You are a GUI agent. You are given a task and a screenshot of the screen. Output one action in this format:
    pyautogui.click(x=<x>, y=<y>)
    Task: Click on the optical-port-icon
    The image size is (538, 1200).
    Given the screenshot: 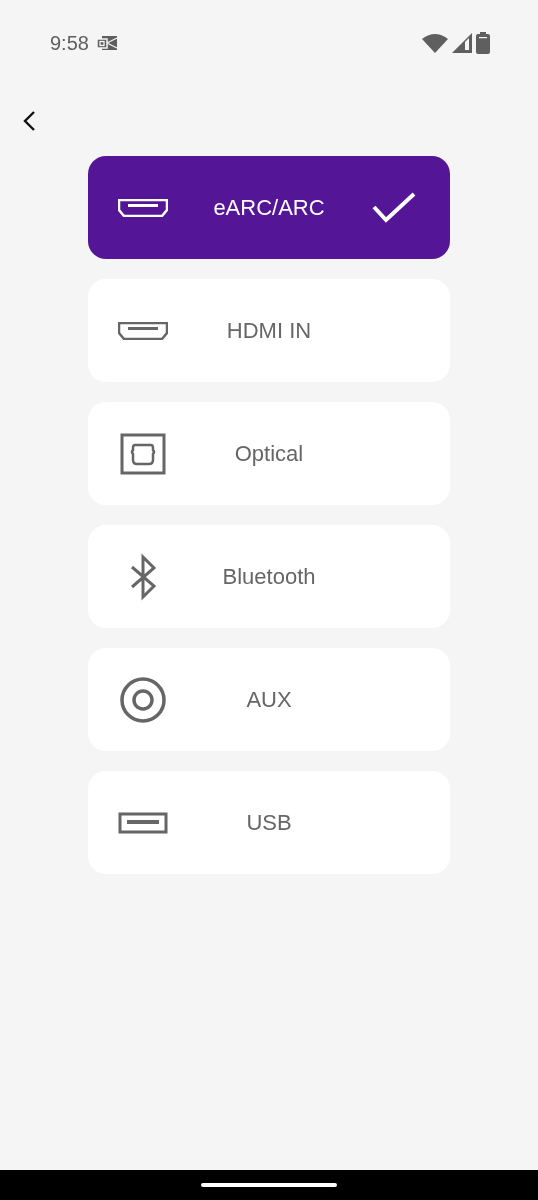 What is the action you would take?
    pyautogui.click(x=143, y=453)
    